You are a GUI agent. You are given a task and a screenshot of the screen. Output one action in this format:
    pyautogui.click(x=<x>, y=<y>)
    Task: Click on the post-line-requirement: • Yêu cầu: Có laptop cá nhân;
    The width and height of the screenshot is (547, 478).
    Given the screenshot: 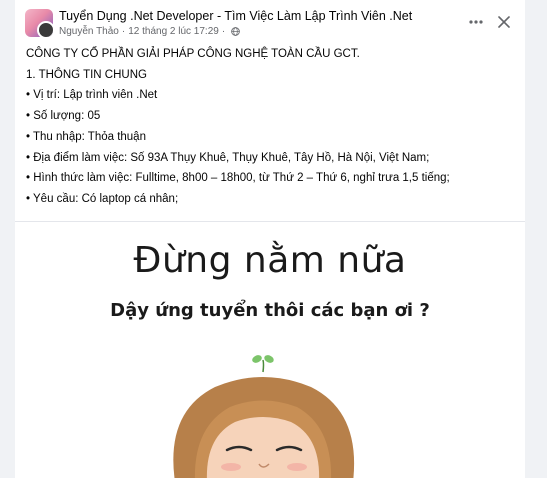 What is the action you would take?
    pyautogui.click(x=102, y=198)
    